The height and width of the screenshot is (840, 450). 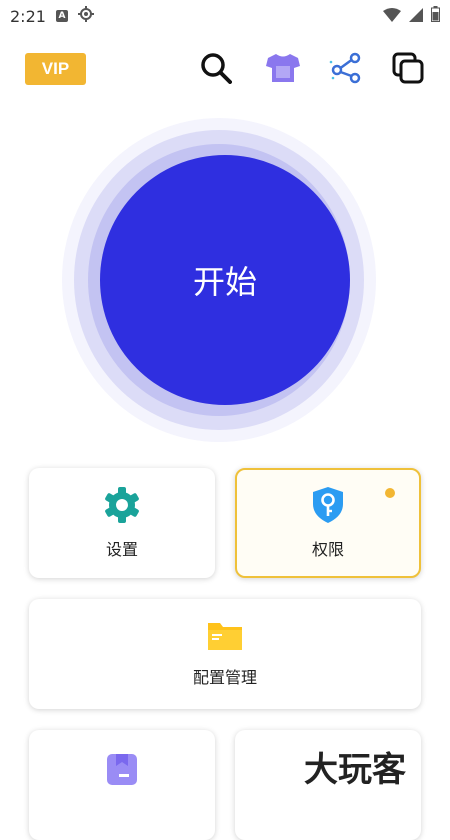 I want to click on shield-key-icon, so click(x=328, y=507).